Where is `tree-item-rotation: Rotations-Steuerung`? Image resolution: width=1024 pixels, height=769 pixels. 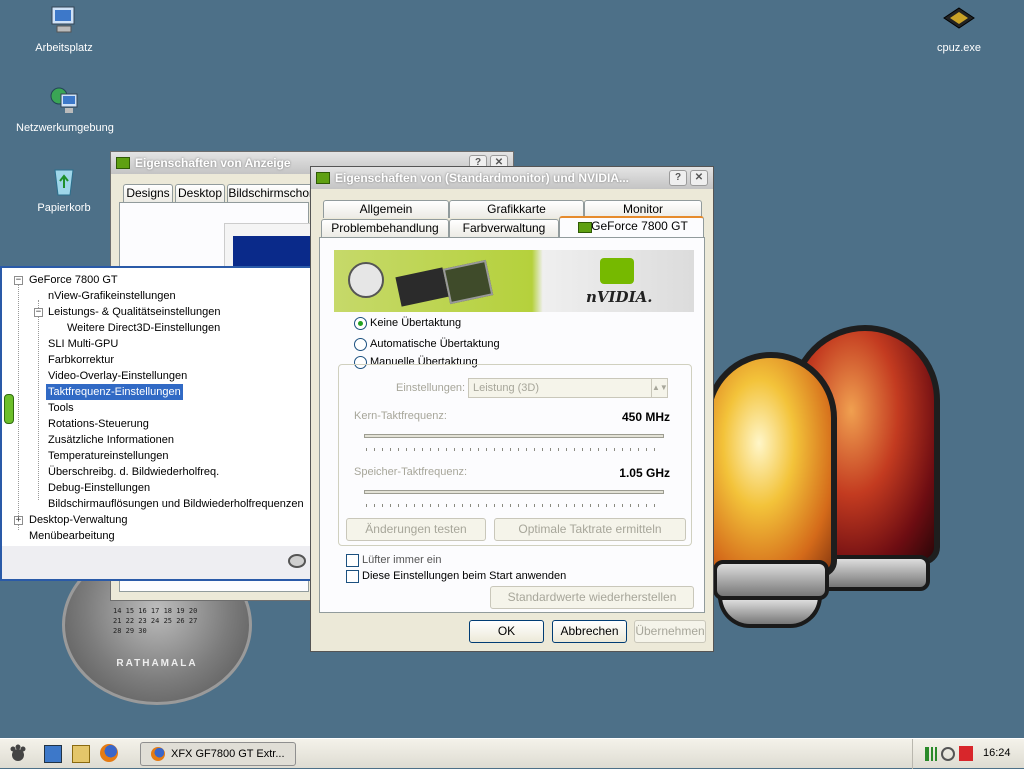
tree-item-rotation: Rotations-Steuerung is located at coordinates (98, 424).